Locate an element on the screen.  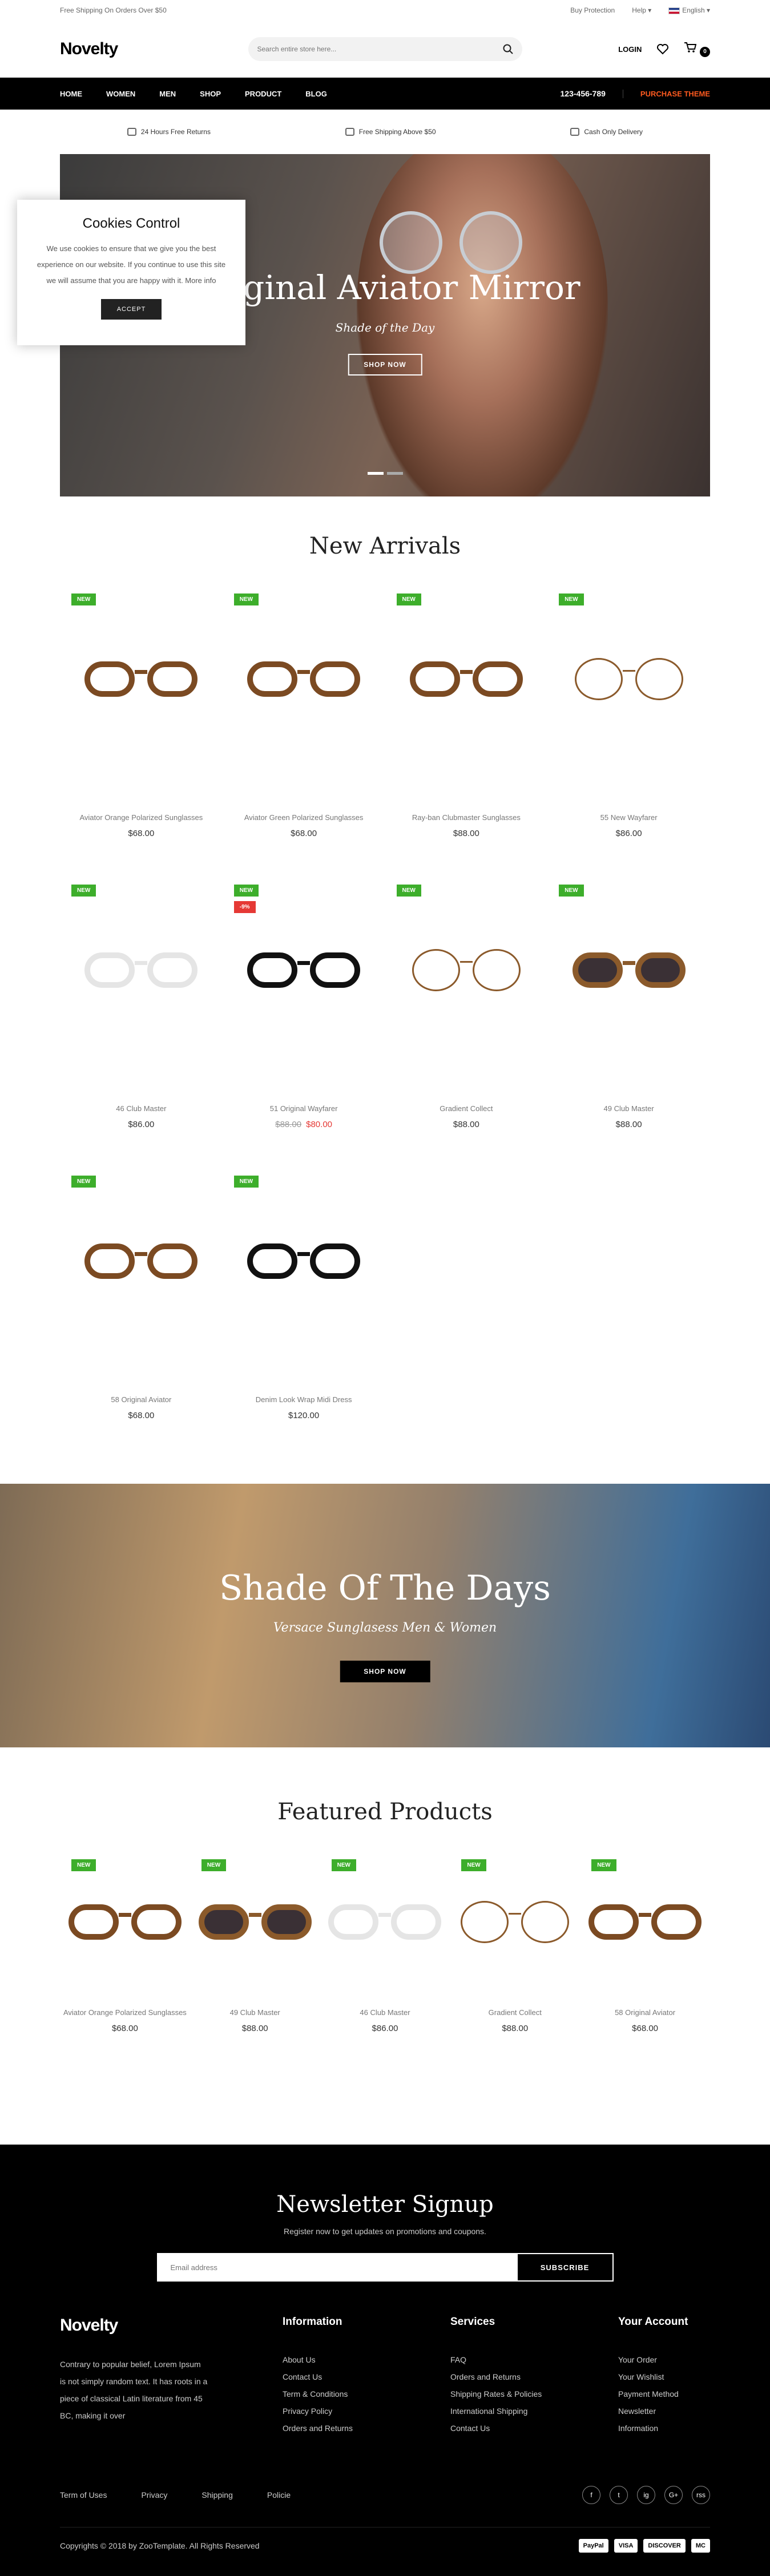
cookie-title: Cookies Control is located at coordinates (131, 223).